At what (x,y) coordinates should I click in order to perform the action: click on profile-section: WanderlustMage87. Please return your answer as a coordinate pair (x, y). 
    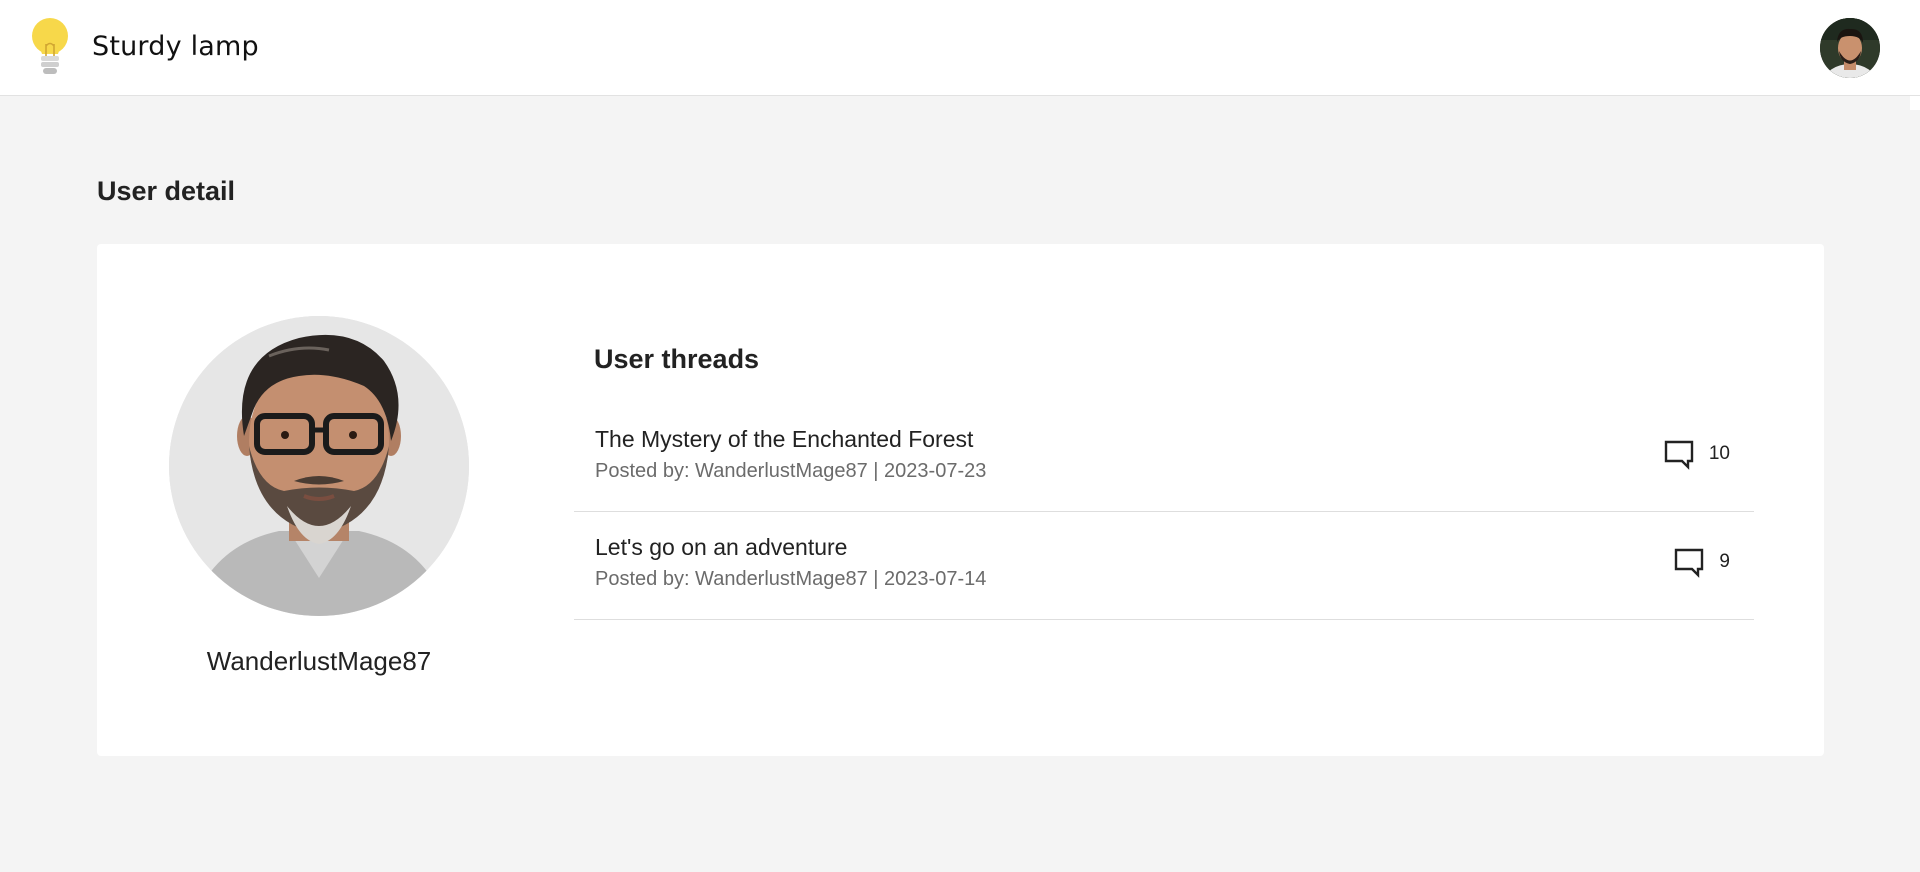
    Looking at the image, I should click on (319, 496).